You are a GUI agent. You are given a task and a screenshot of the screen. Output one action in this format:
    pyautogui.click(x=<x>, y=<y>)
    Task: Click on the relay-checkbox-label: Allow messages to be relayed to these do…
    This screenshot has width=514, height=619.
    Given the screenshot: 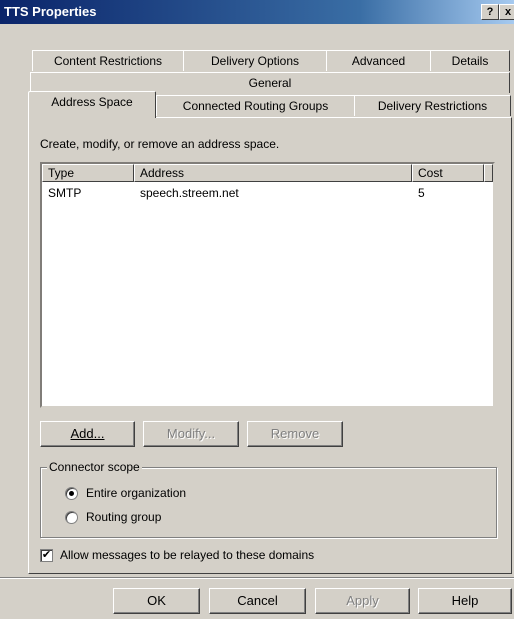 What is the action you would take?
    pyautogui.click(x=187, y=555)
    